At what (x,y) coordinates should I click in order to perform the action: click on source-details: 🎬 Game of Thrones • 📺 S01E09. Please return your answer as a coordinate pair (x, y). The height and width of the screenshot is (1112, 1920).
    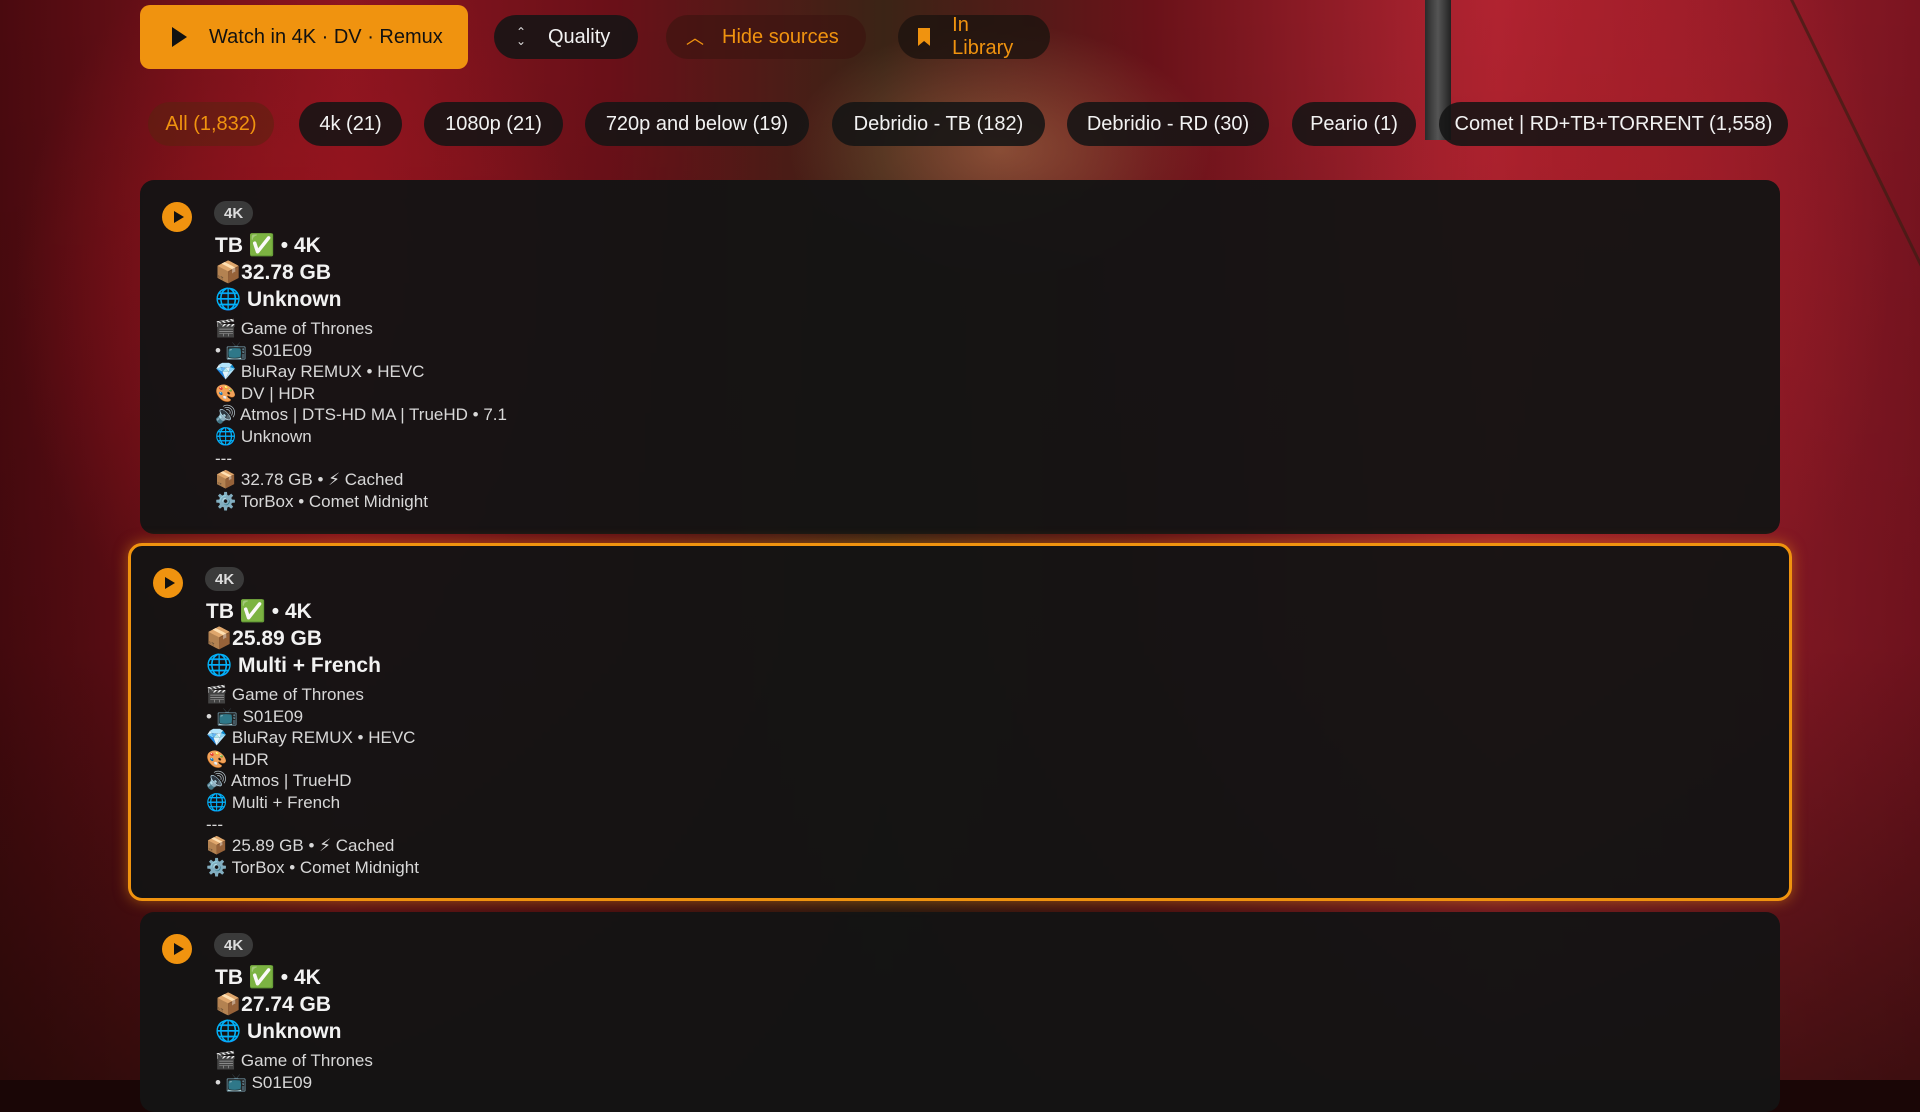
    Looking at the image, I should click on (294, 1071).